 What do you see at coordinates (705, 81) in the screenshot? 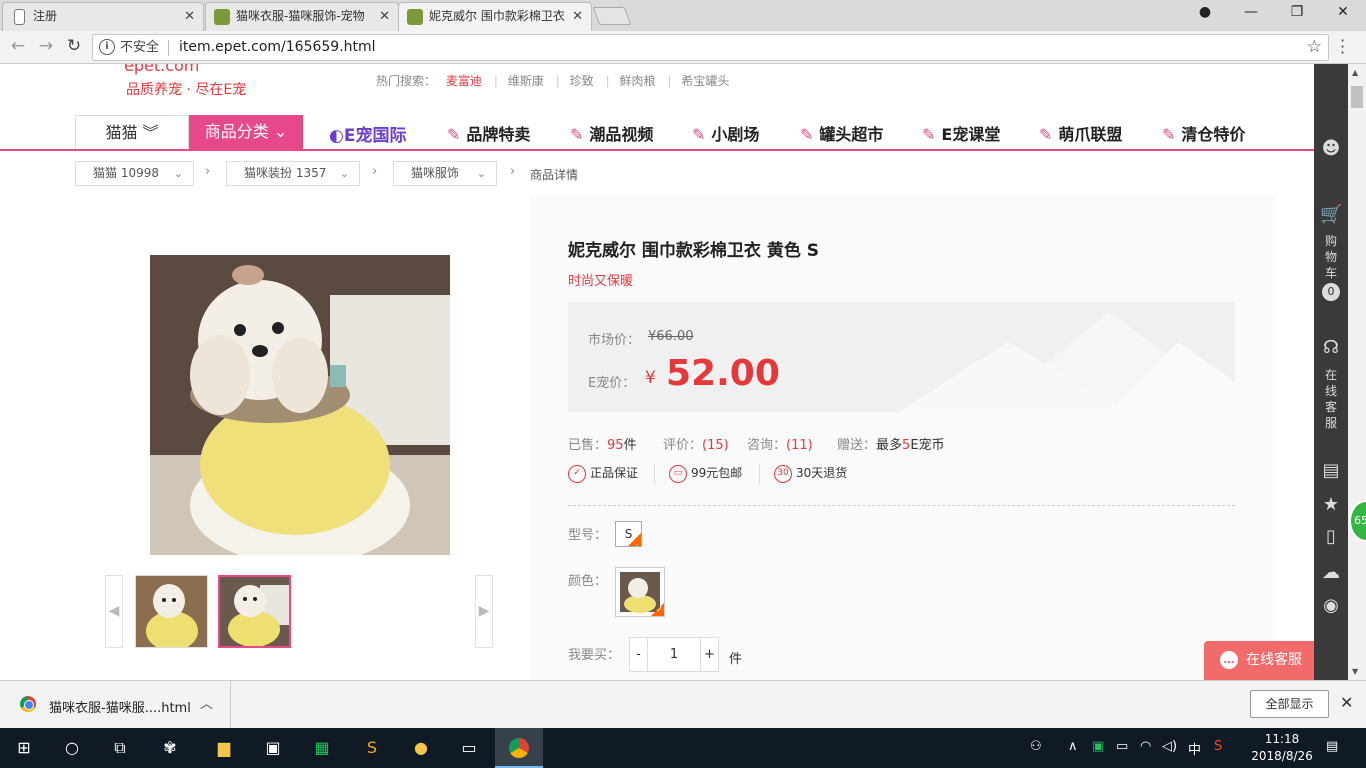
I see `hot-search-link: 希宝罐头` at bounding box center [705, 81].